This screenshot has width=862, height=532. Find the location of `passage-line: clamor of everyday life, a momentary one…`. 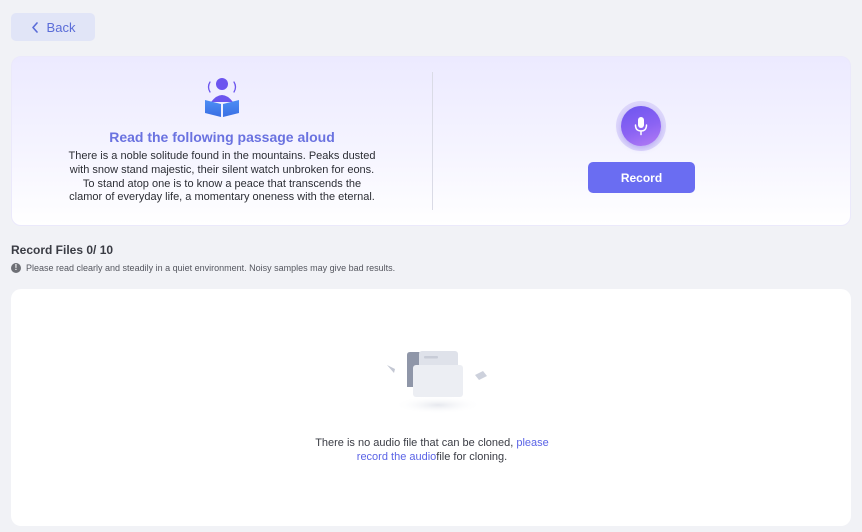

passage-line: clamor of everyday life, a momentary one… is located at coordinates (222, 197).